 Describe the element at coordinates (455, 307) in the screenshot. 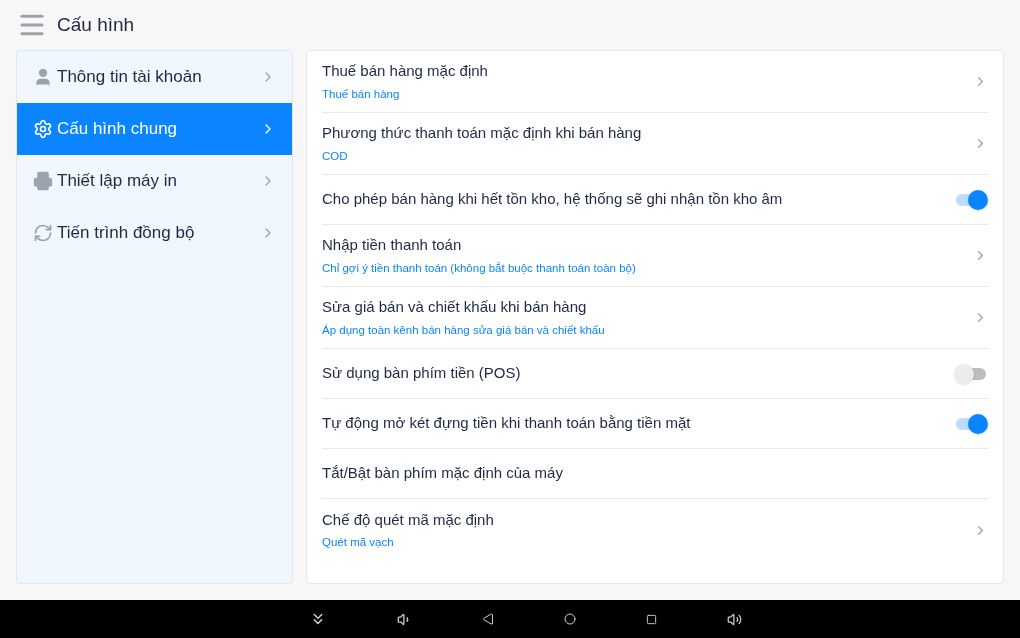

I see `setting-title: Sửa giá bán và chiết khấu khi bán hàng` at that location.